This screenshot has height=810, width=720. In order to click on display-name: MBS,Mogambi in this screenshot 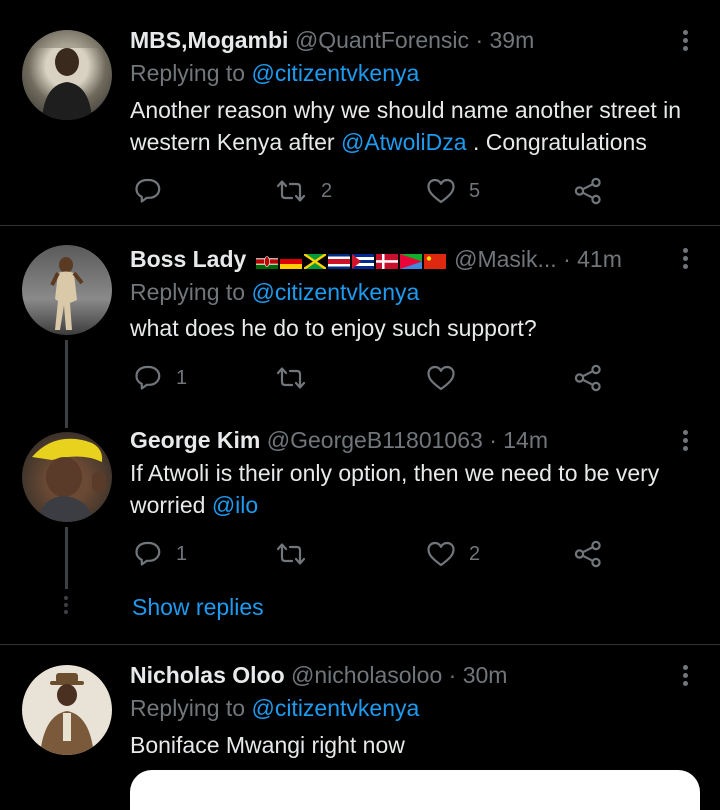, I will do `click(209, 40)`.